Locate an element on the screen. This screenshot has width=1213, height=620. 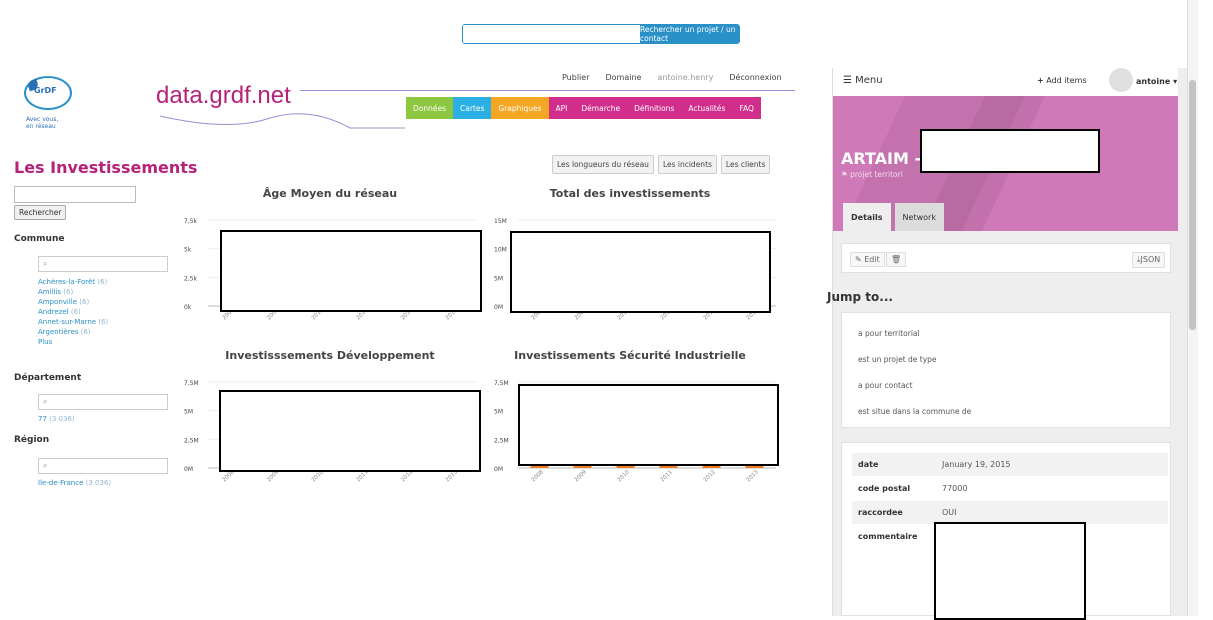
departement-list: 77 (3 036) is located at coordinates (56, 419).